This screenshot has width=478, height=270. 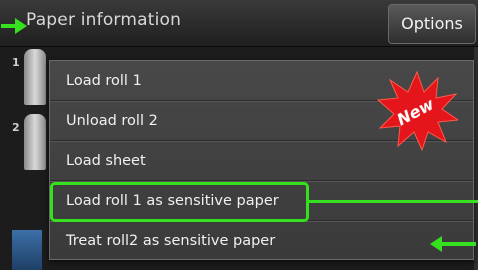 I want to click on roll-2-icon, so click(x=35, y=142).